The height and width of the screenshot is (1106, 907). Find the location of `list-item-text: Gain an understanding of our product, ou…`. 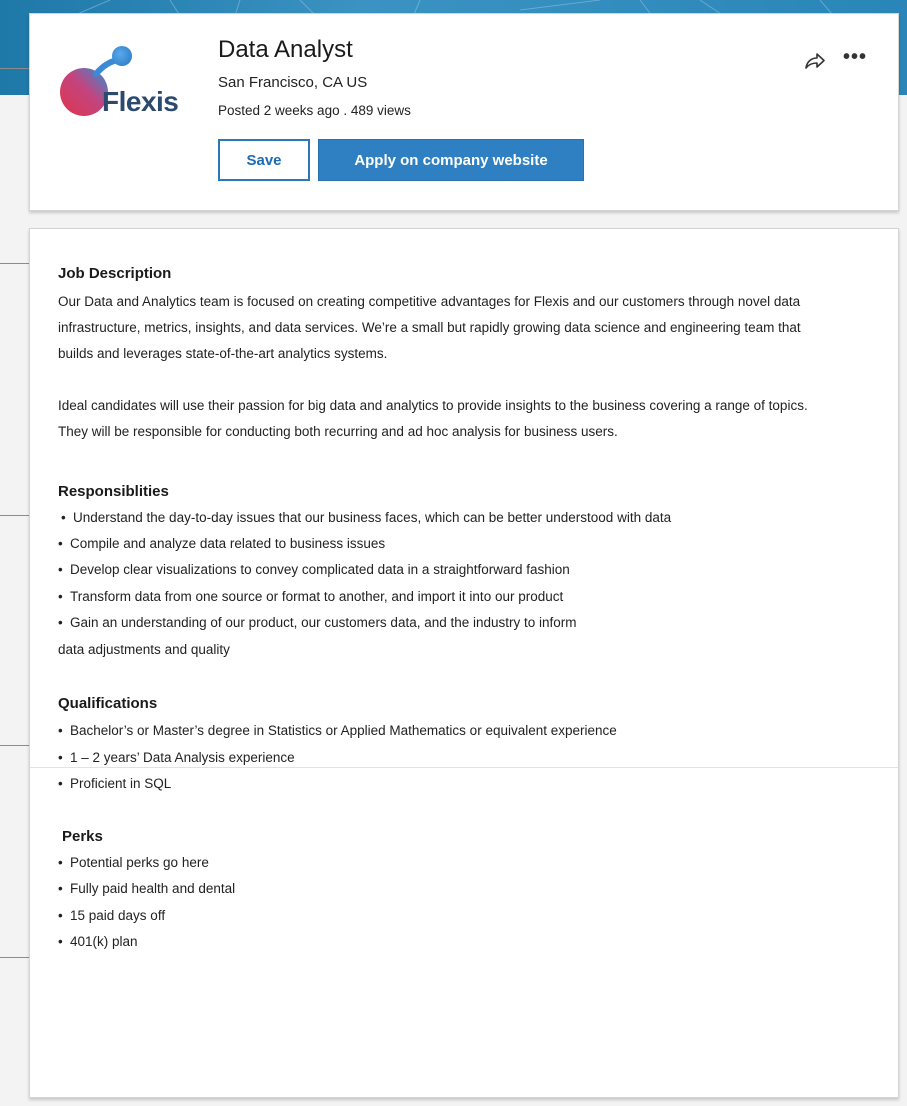

list-item-text: Gain an understanding of our product, ou… is located at coordinates (323, 622).